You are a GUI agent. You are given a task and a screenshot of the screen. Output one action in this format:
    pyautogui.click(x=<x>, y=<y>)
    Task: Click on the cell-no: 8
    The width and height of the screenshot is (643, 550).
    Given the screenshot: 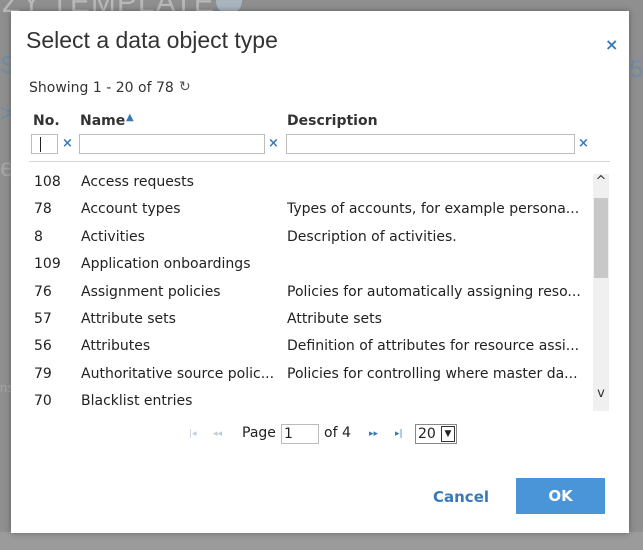 What is the action you would take?
    pyautogui.click(x=38, y=237)
    